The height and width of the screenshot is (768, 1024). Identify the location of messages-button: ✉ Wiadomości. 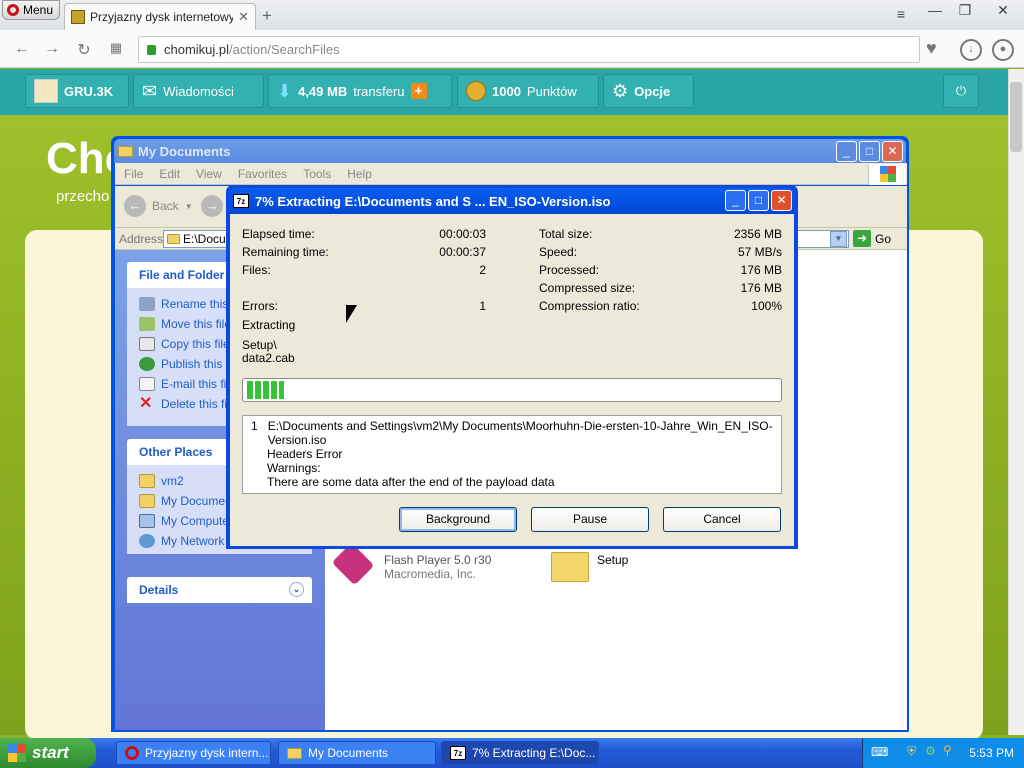
(198, 91).